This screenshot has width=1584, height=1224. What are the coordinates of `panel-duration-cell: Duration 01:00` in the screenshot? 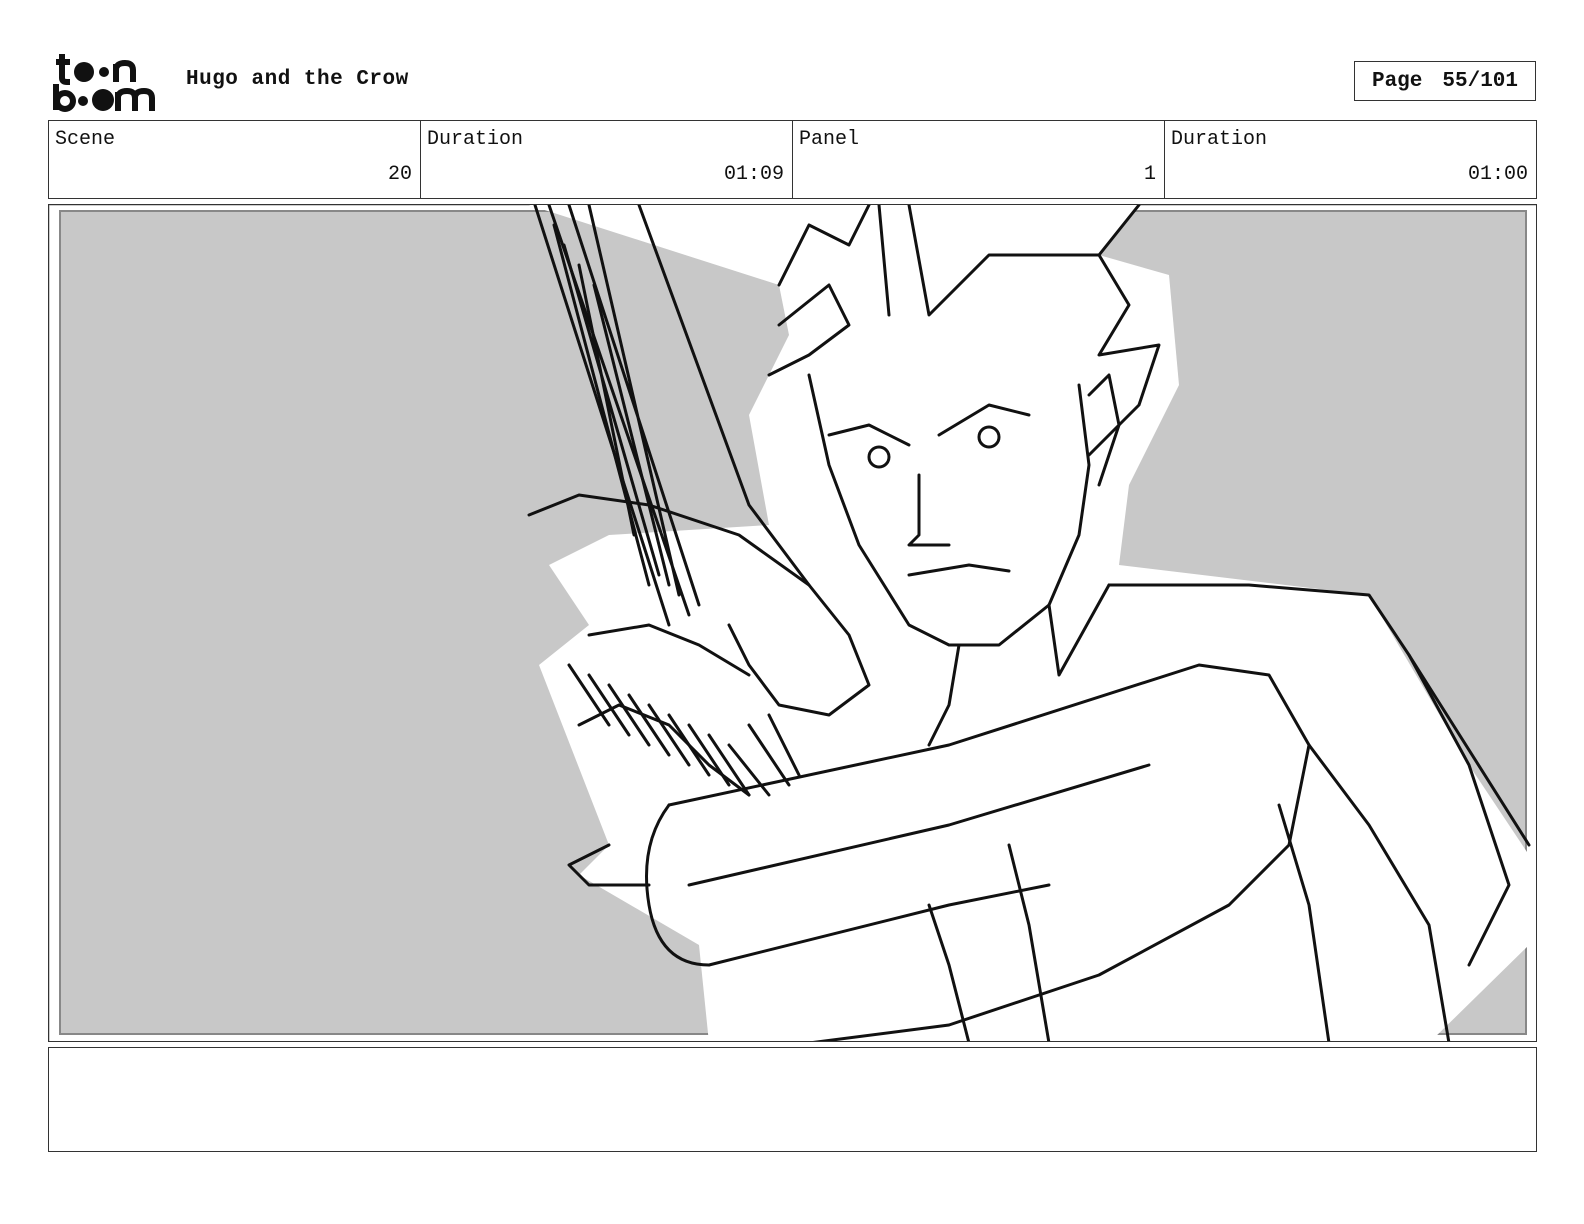 It's located at (1350, 159).